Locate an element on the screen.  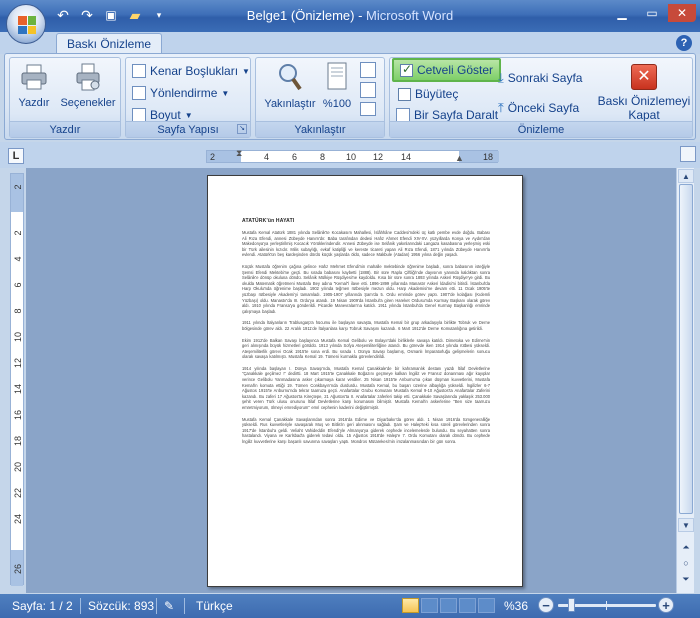
orientation-icon is located at coordinates (139, 93).